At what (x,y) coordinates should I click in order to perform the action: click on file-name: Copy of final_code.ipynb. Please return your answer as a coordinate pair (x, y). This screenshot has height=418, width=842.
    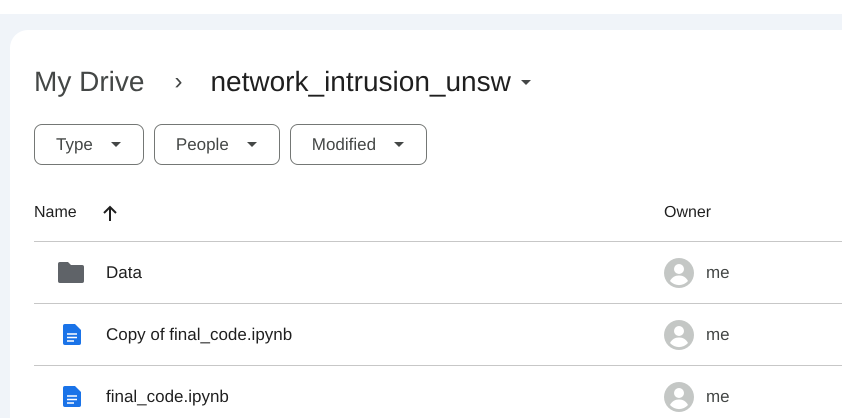
    Looking at the image, I should click on (199, 334).